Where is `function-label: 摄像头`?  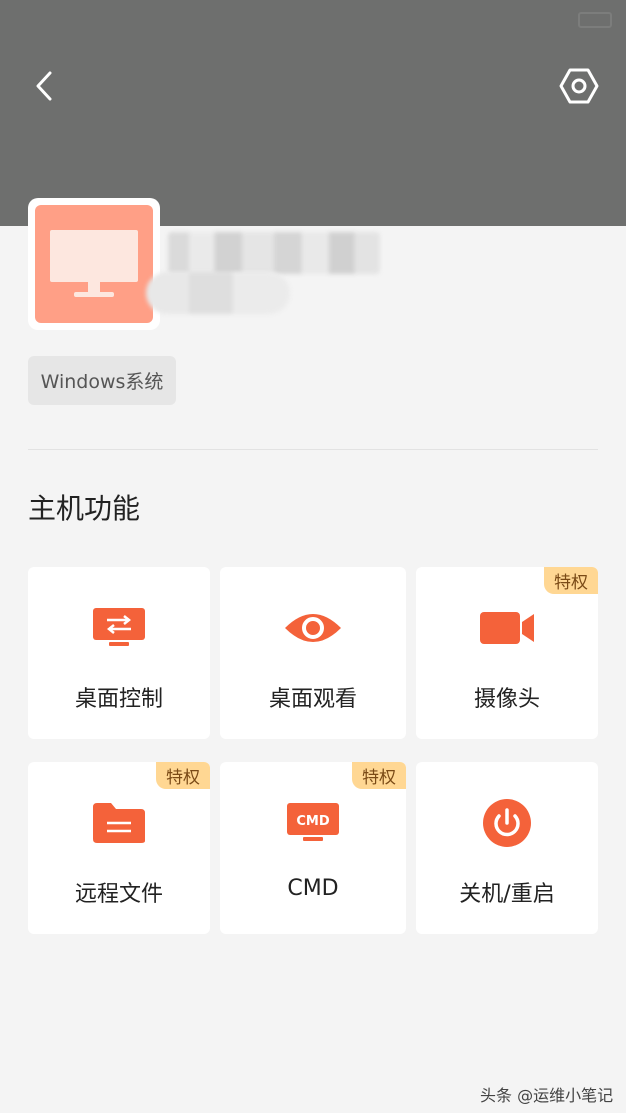
function-label: 摄像头 is located at coordinates (506, 699).